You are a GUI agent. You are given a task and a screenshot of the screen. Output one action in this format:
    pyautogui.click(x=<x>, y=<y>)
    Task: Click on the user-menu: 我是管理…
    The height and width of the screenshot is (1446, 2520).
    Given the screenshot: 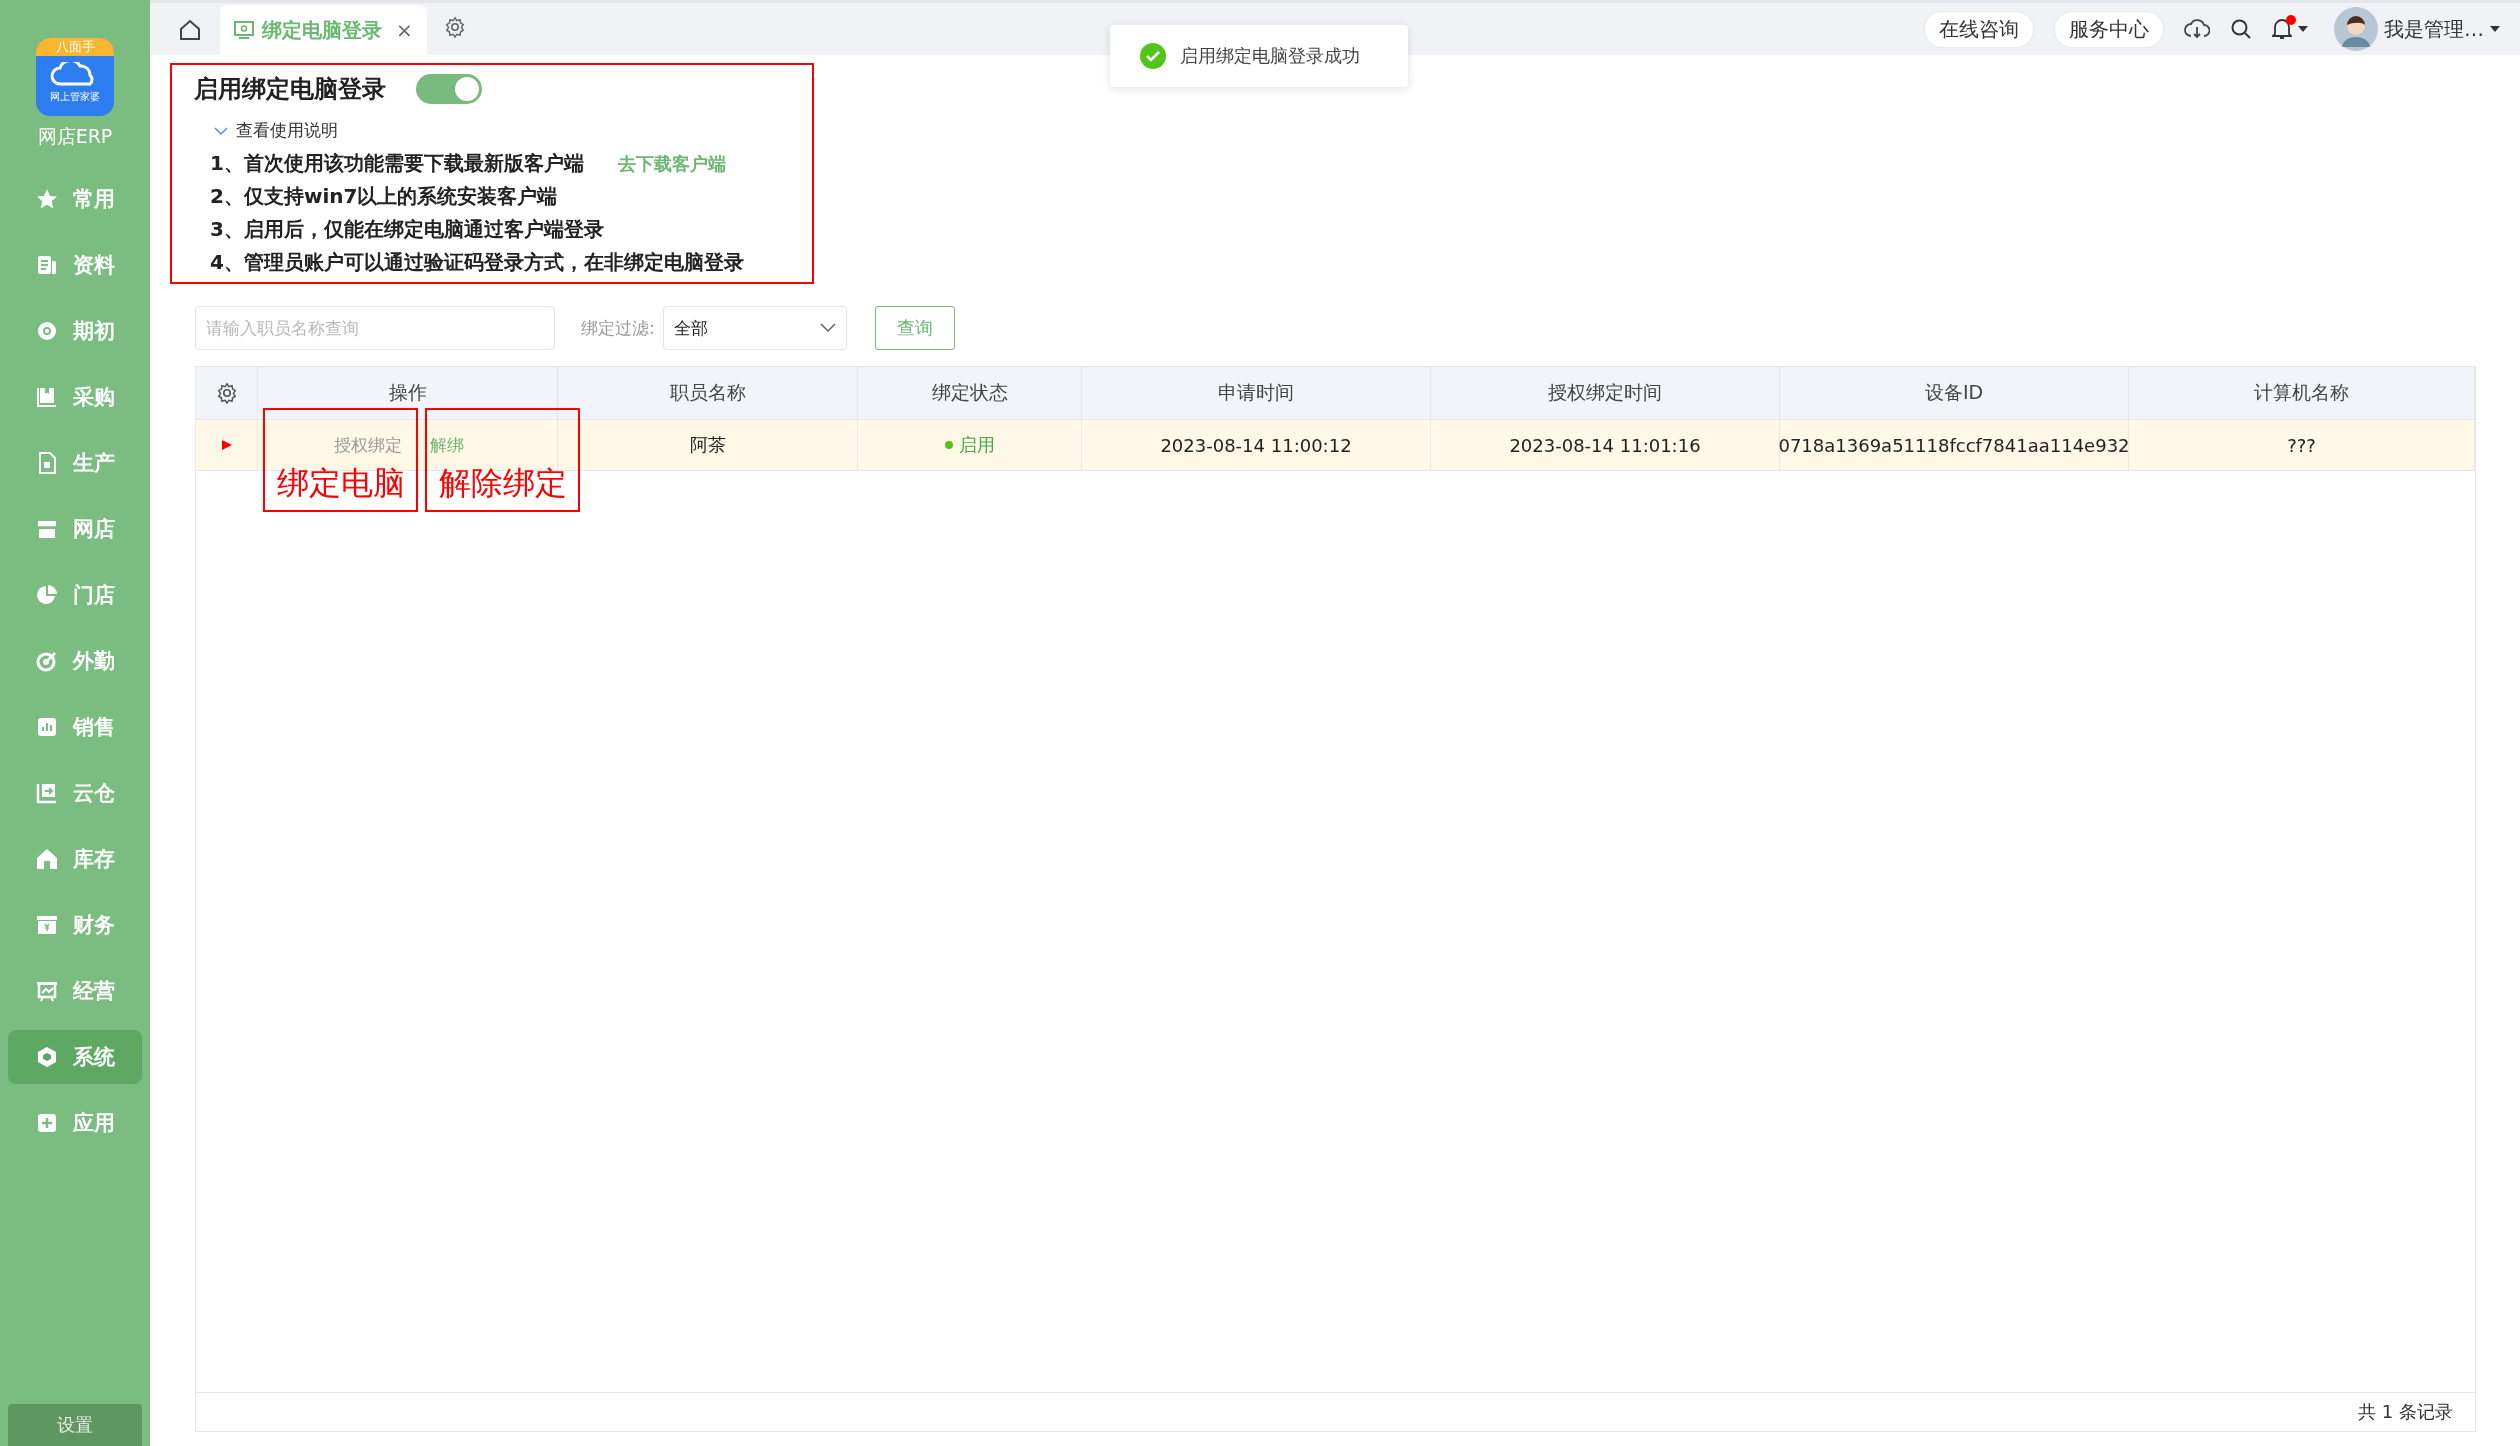 What is the action you would take?
    pyautogui.click(x=2417, y=29)
    